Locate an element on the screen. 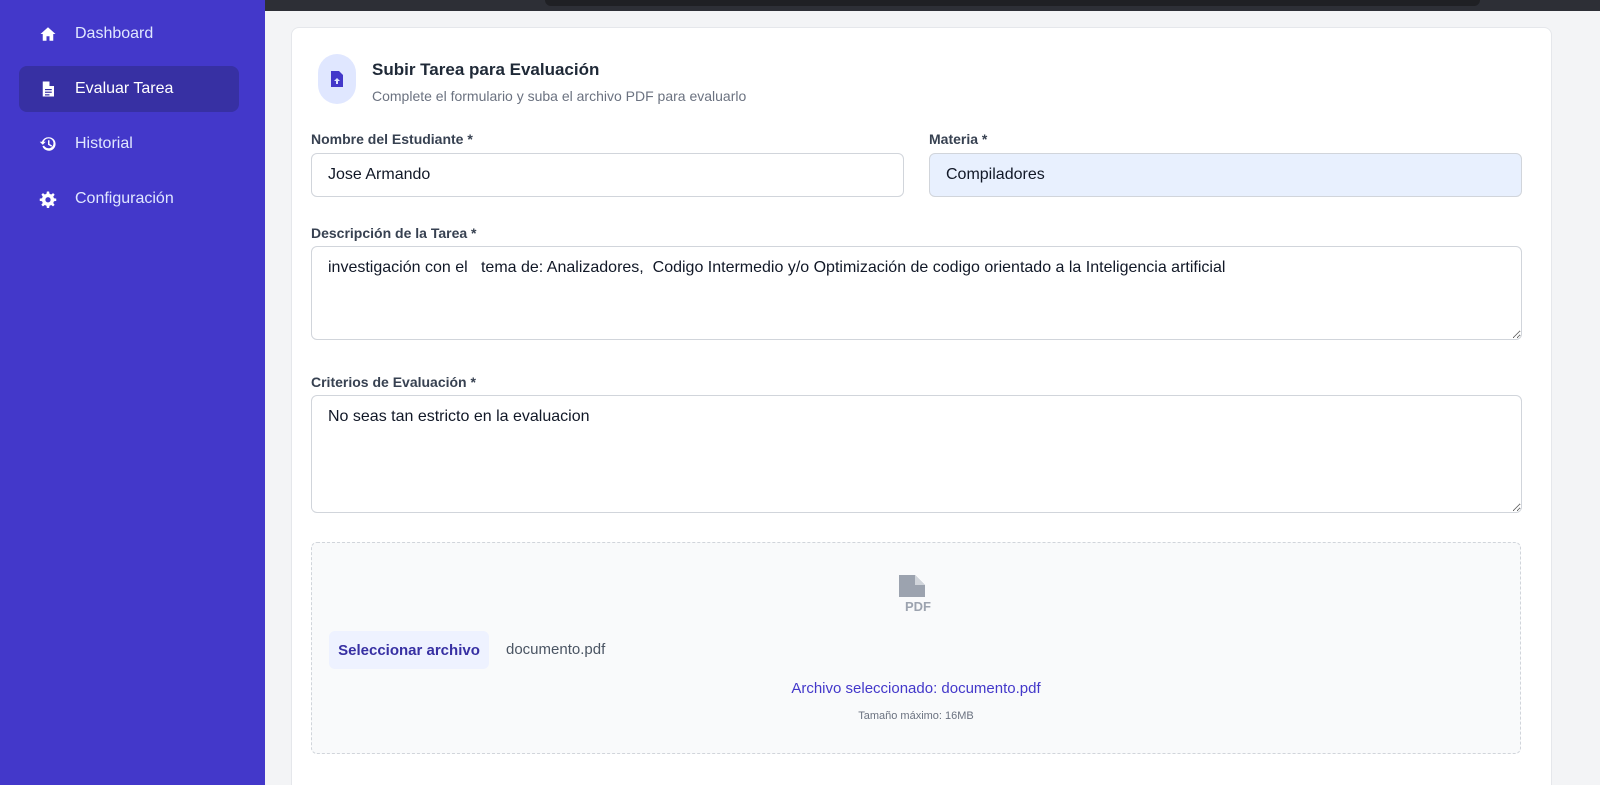 This screenshot has height=785, width=1600. max-file-size-note: Tamaño máximo: 16MB is located at coordinates (916, 716).